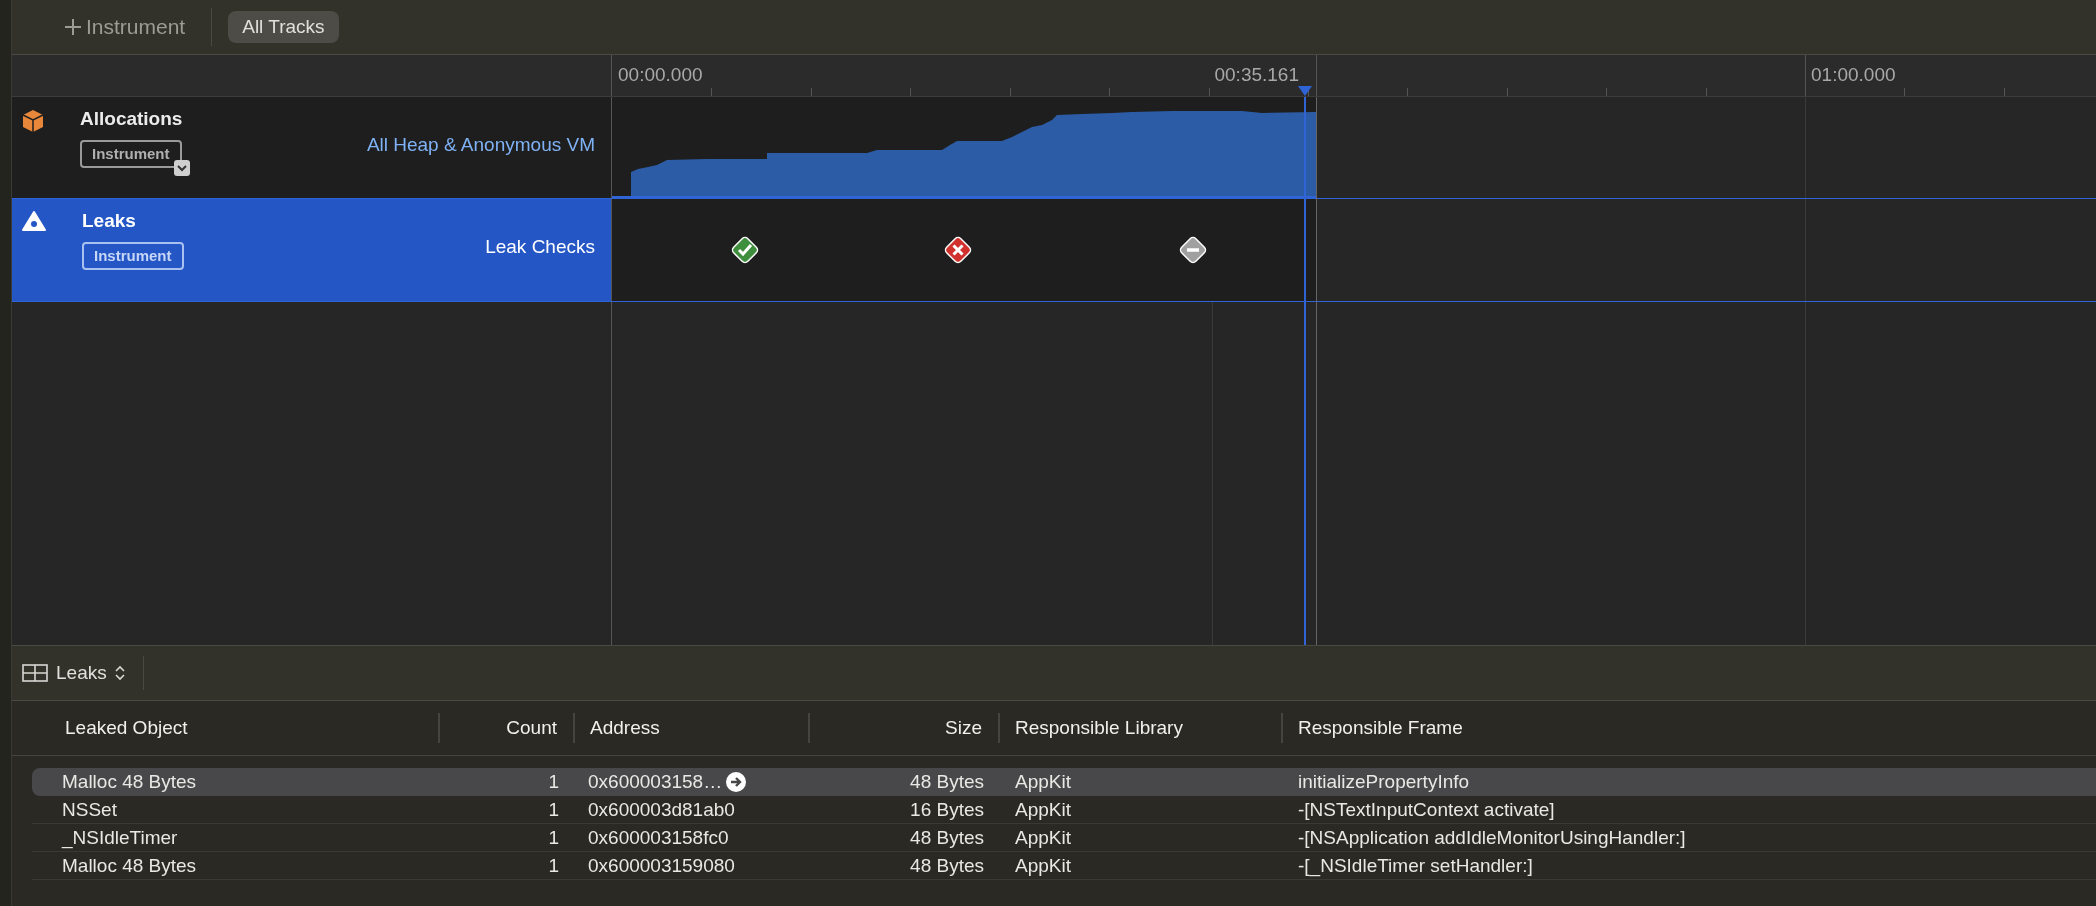  Describe the element at coordinates (963, 728) in the screenshot. I see `column-header: Size` at that location.